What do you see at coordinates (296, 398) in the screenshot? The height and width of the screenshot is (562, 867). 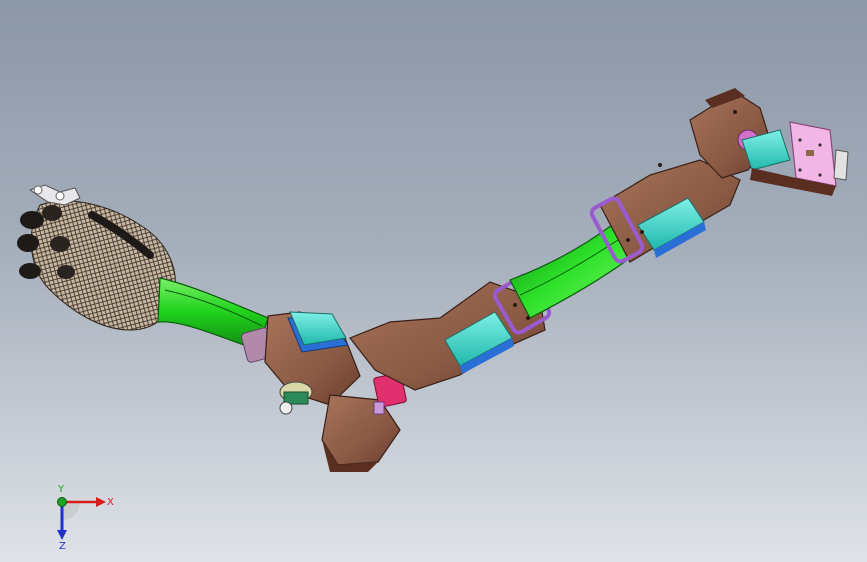 I see `rotary-encoder-icon` at bounding box center [296, 398].